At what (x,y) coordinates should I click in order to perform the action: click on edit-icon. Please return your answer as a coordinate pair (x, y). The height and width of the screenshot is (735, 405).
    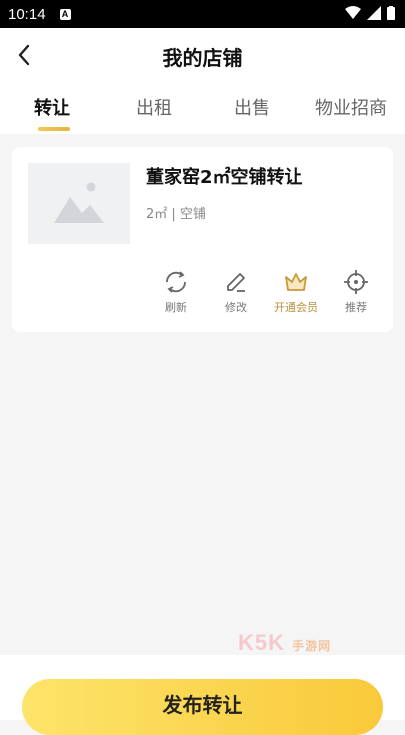
    Looking at the image, I should click on (236, 282).